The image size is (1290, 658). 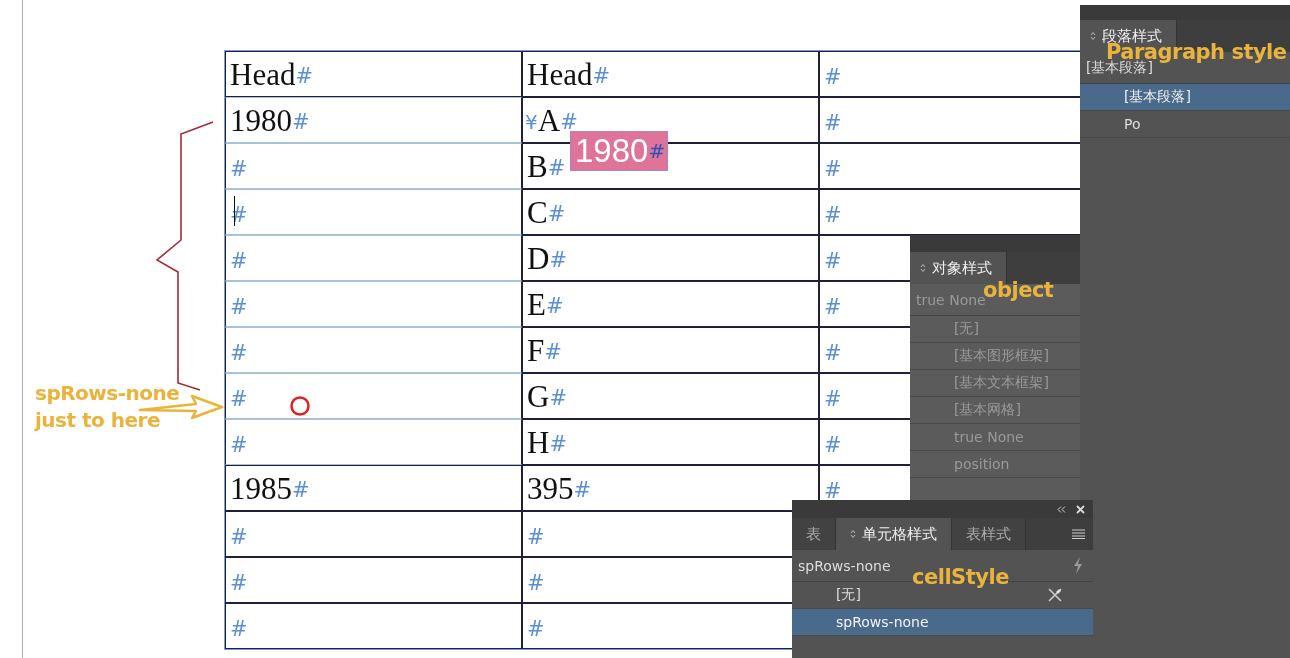 I want to click on collapse-icon, so click(x=1061, y=509).